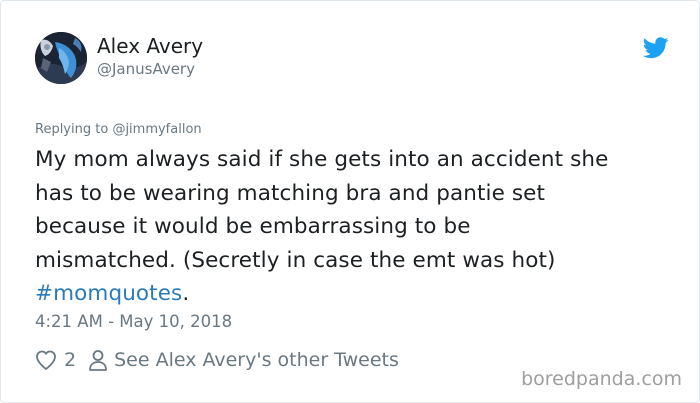 The height and width of the screenshot is (403, 700). What do you see at coordinates (256, 360) in the screenshot?
I see `other-tweets-label: See Alex Avery's other Tweets` at bounding box center [256, 360].